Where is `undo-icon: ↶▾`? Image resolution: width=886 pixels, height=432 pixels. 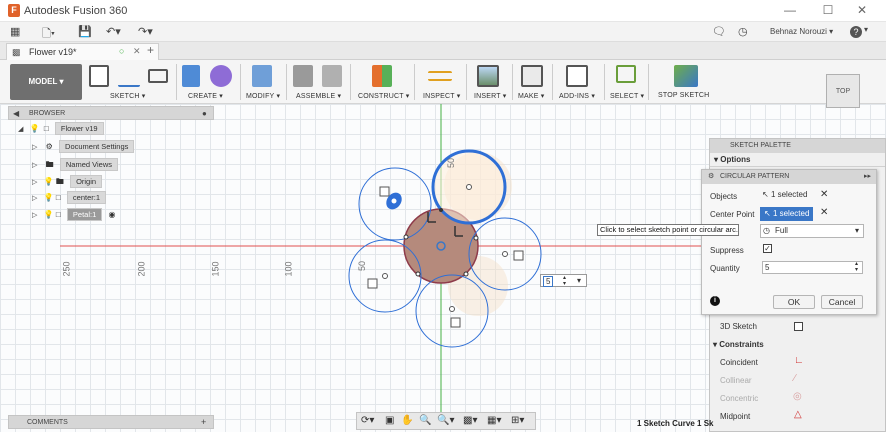
undo-icon: ↶▾ is located at coordinates (113, 32).